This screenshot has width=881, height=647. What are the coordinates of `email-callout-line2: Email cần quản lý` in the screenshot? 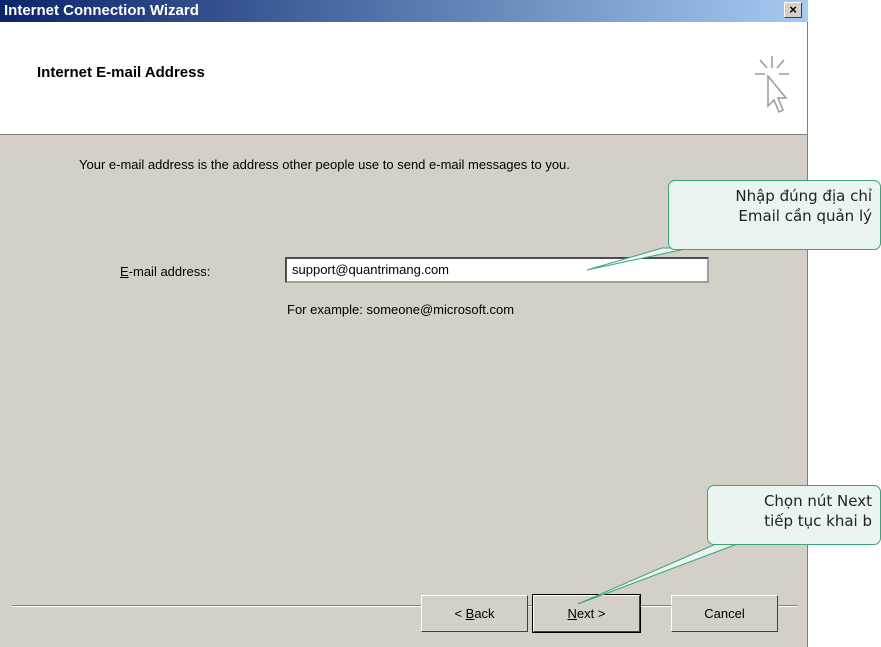 It's located at (805, 216).